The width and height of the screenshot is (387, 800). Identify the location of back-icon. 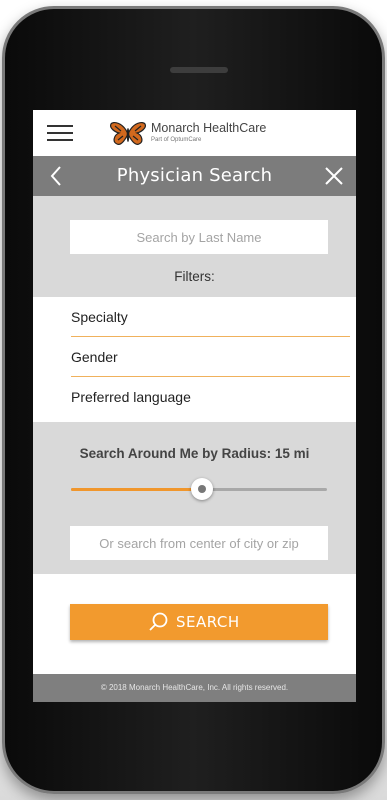
(57, 176).